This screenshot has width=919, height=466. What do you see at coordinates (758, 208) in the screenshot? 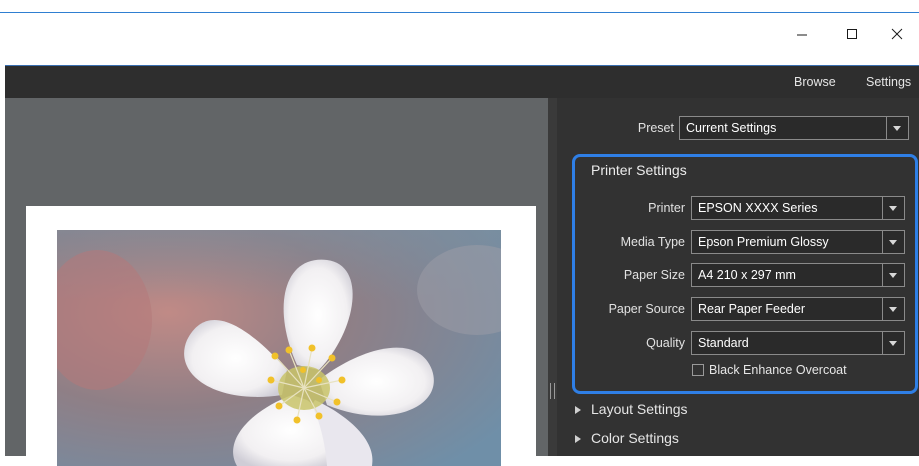
I see `printer-value: EPSON XXXX Series` at bounding box center [758, 208].